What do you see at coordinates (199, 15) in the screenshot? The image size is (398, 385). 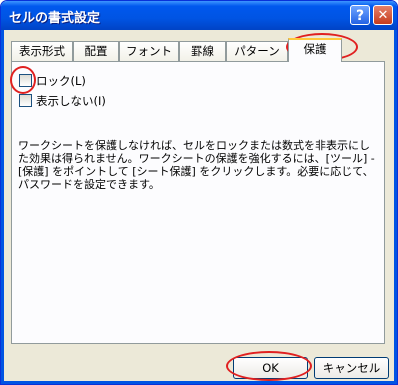 I see `title-bar: セルの書式設定 ? ✕` at bounding box center [199, 15].